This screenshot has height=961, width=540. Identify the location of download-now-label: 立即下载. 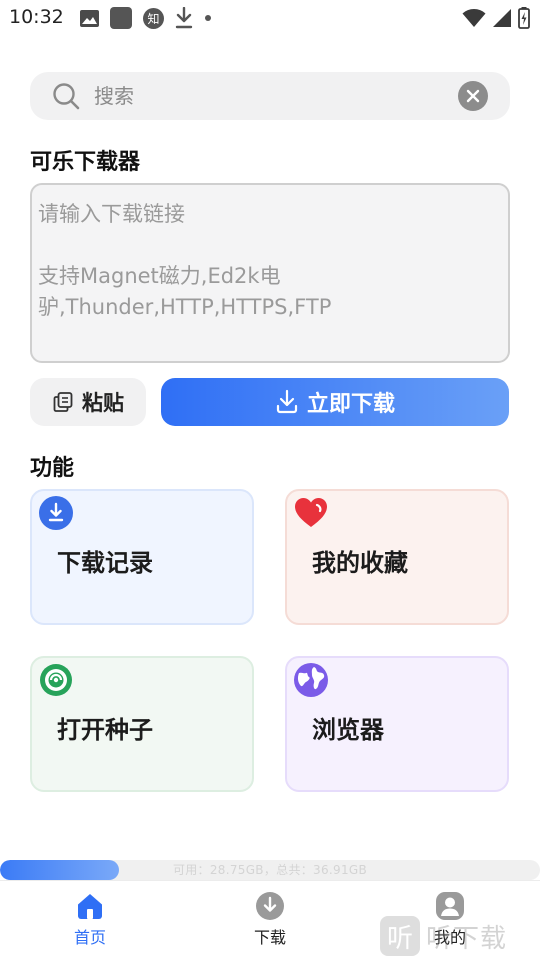
(350, 404).